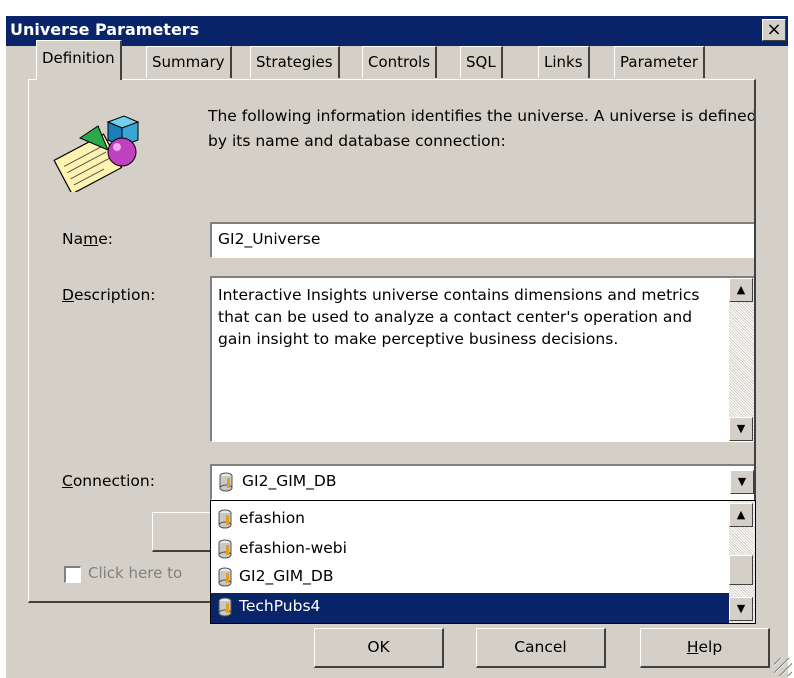 The image size is (794, 678). Describe the element at coordinates (189, 62) in the screenshot. I see `tab-summary: Summary` at that location.